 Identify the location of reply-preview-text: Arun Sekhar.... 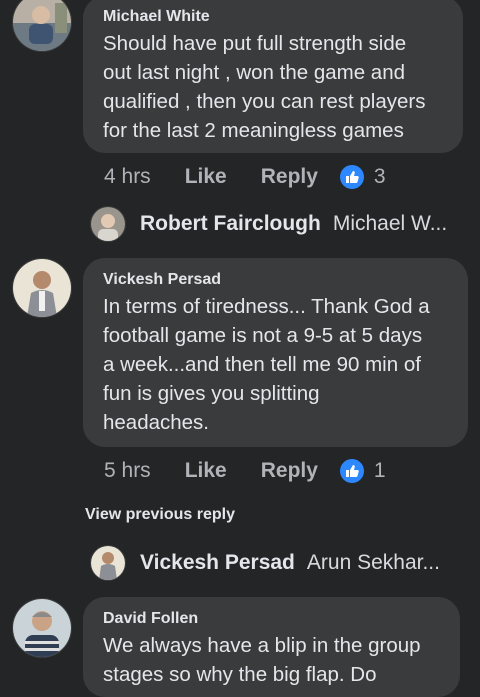
(373, 562).